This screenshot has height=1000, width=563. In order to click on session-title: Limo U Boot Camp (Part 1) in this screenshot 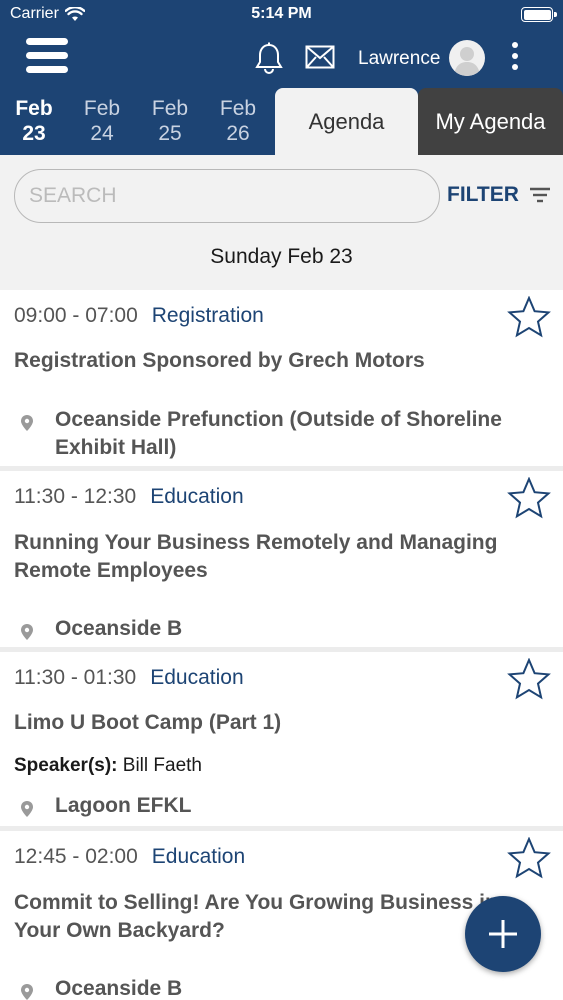, I will do `click(148, 722)`.